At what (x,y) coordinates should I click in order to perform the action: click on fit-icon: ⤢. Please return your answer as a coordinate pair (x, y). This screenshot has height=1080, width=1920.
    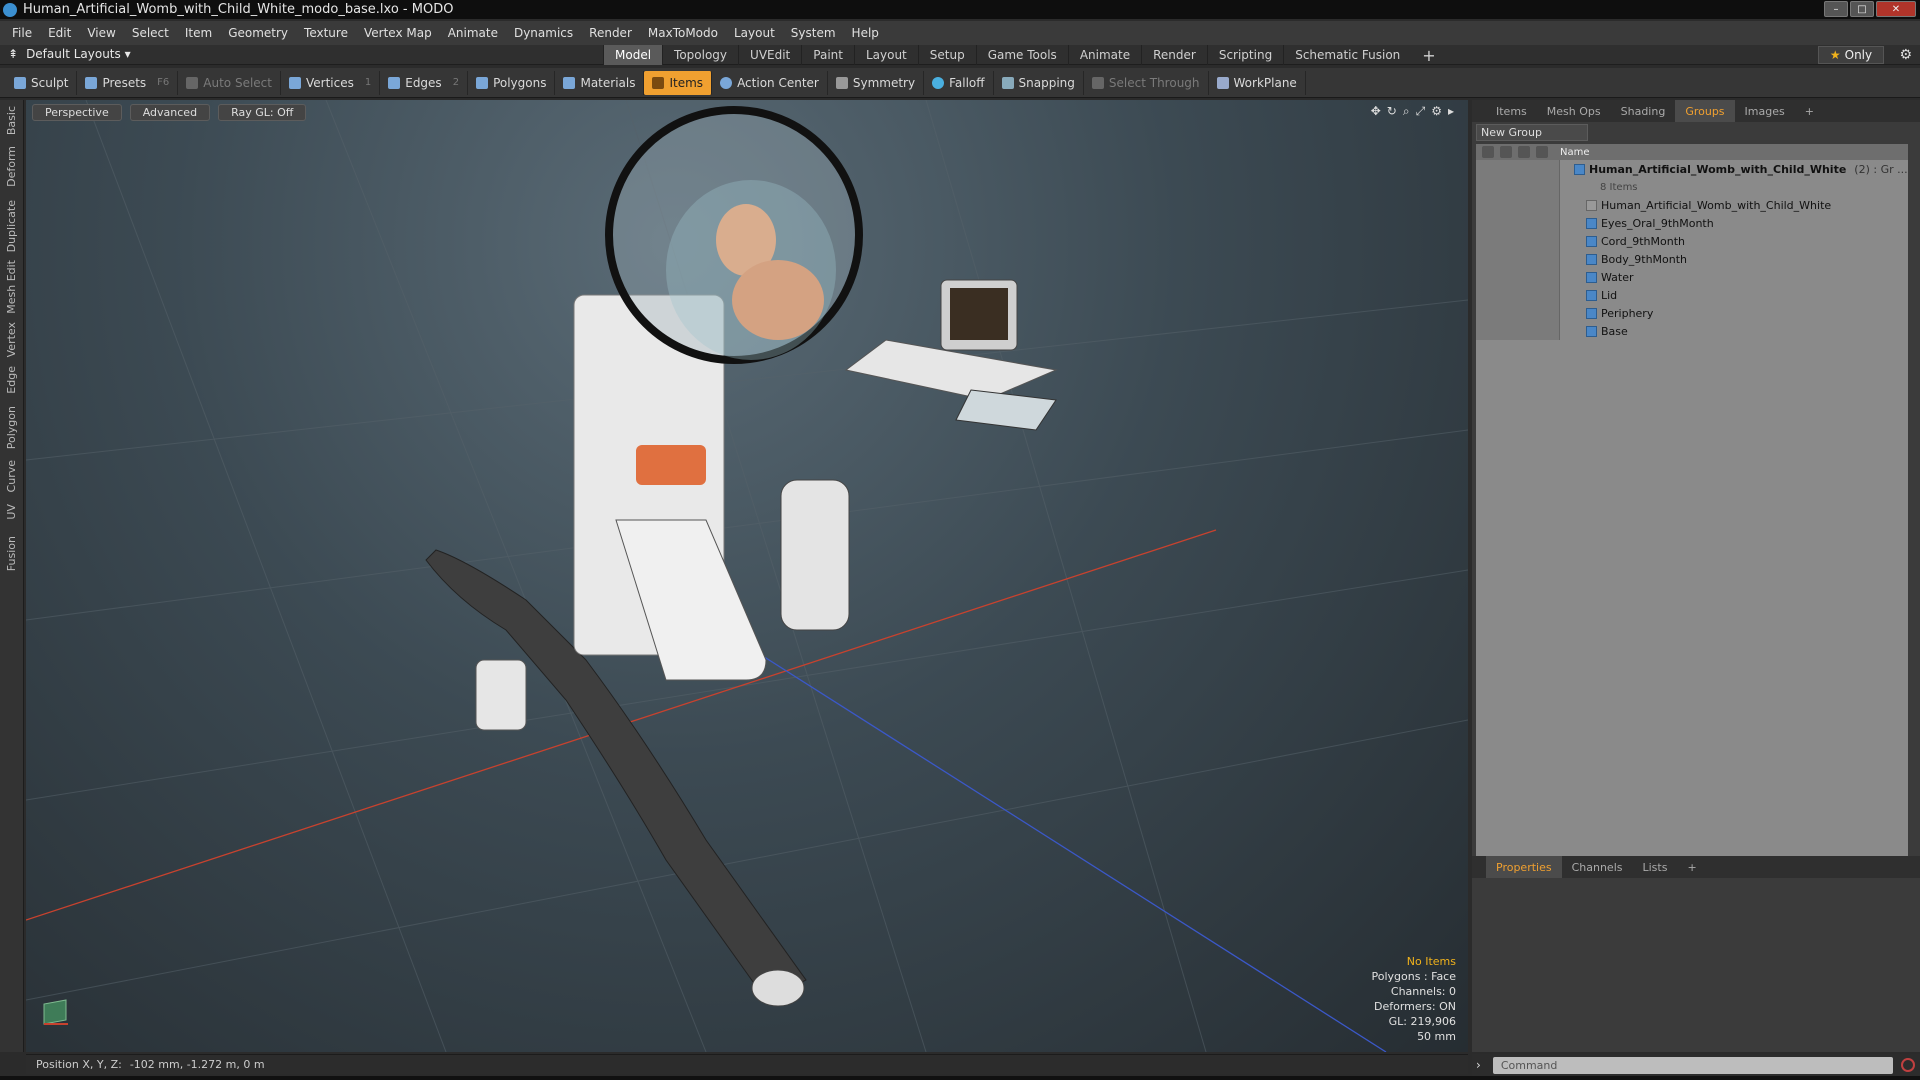
    Looking at the image, I should click on (1421, 111).